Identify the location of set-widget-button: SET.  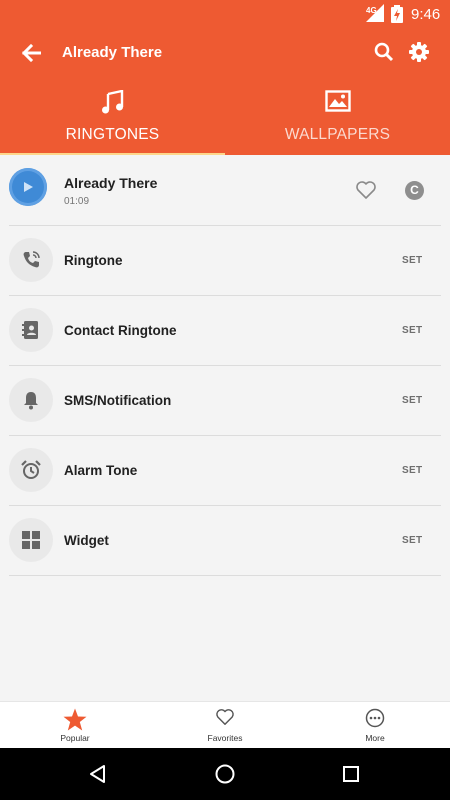
(412, 540).